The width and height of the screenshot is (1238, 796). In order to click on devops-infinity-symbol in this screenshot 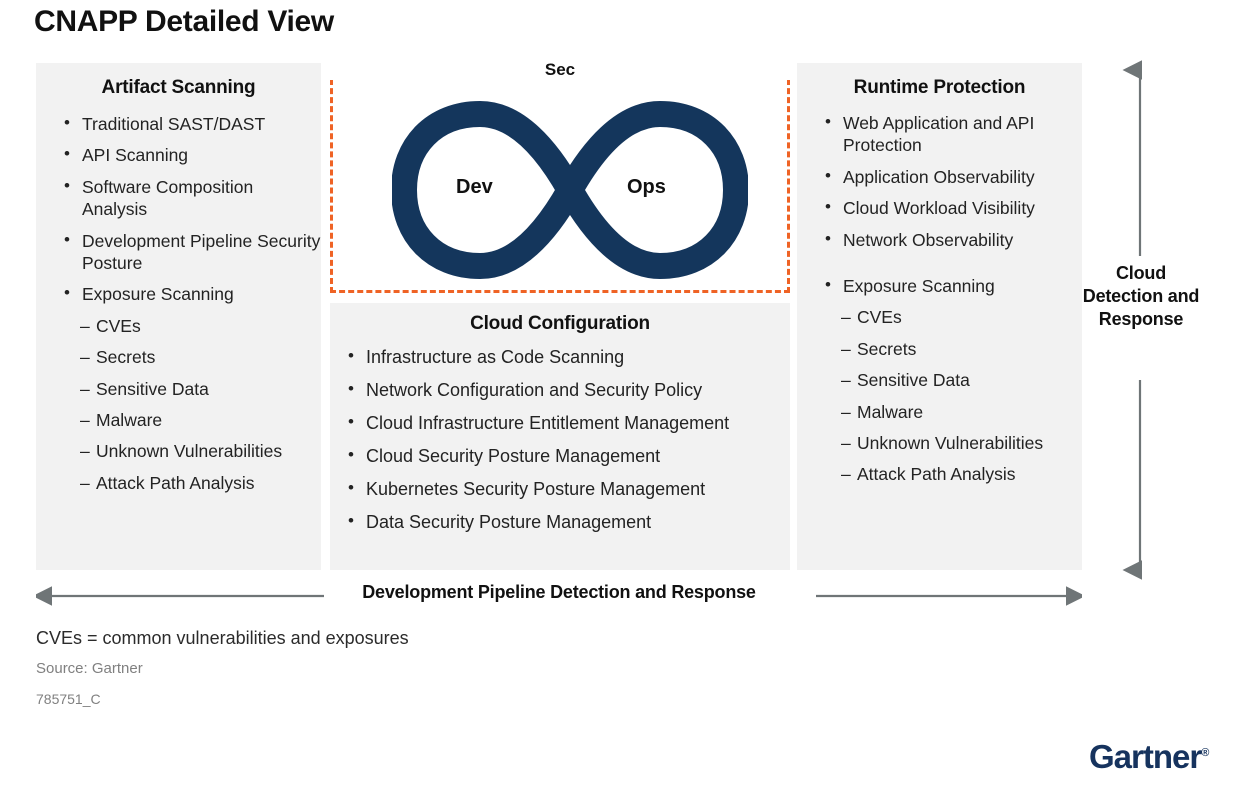, I will do `click(570, 190)`.